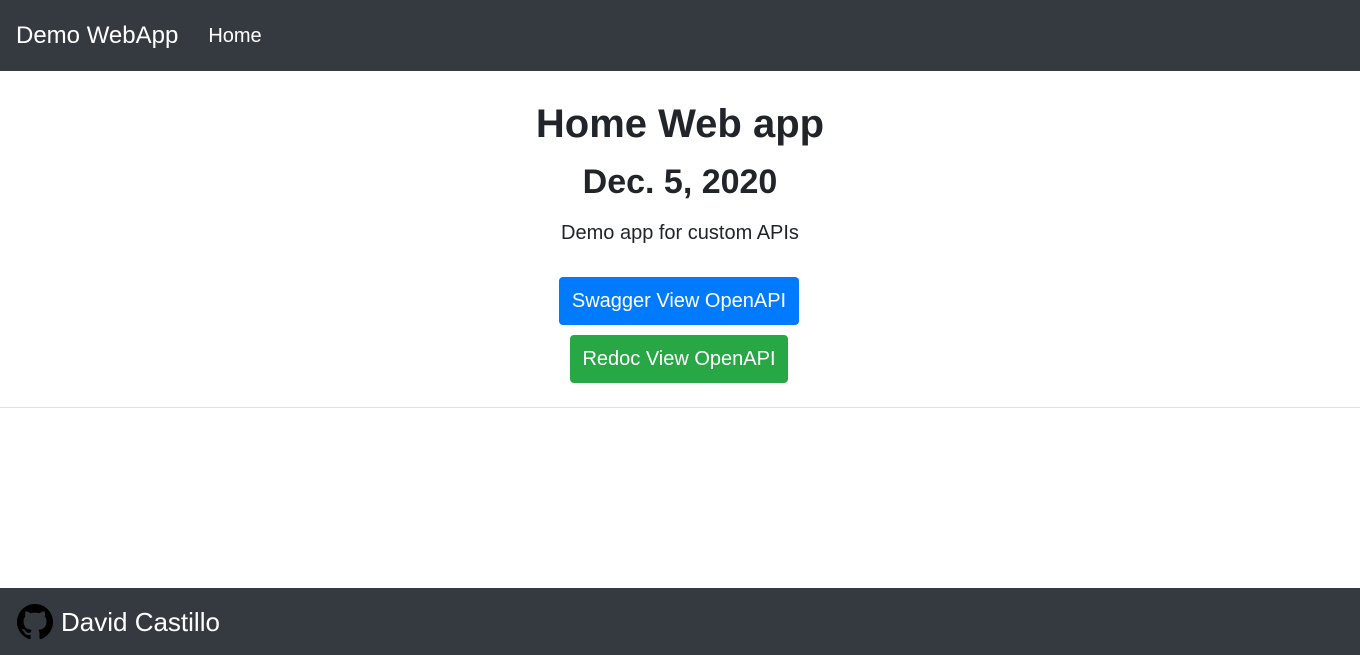 This screenshot has width=1360, height=655. I want to click on swagger-button: Swagger View OpenAPI, so click(679, 301).